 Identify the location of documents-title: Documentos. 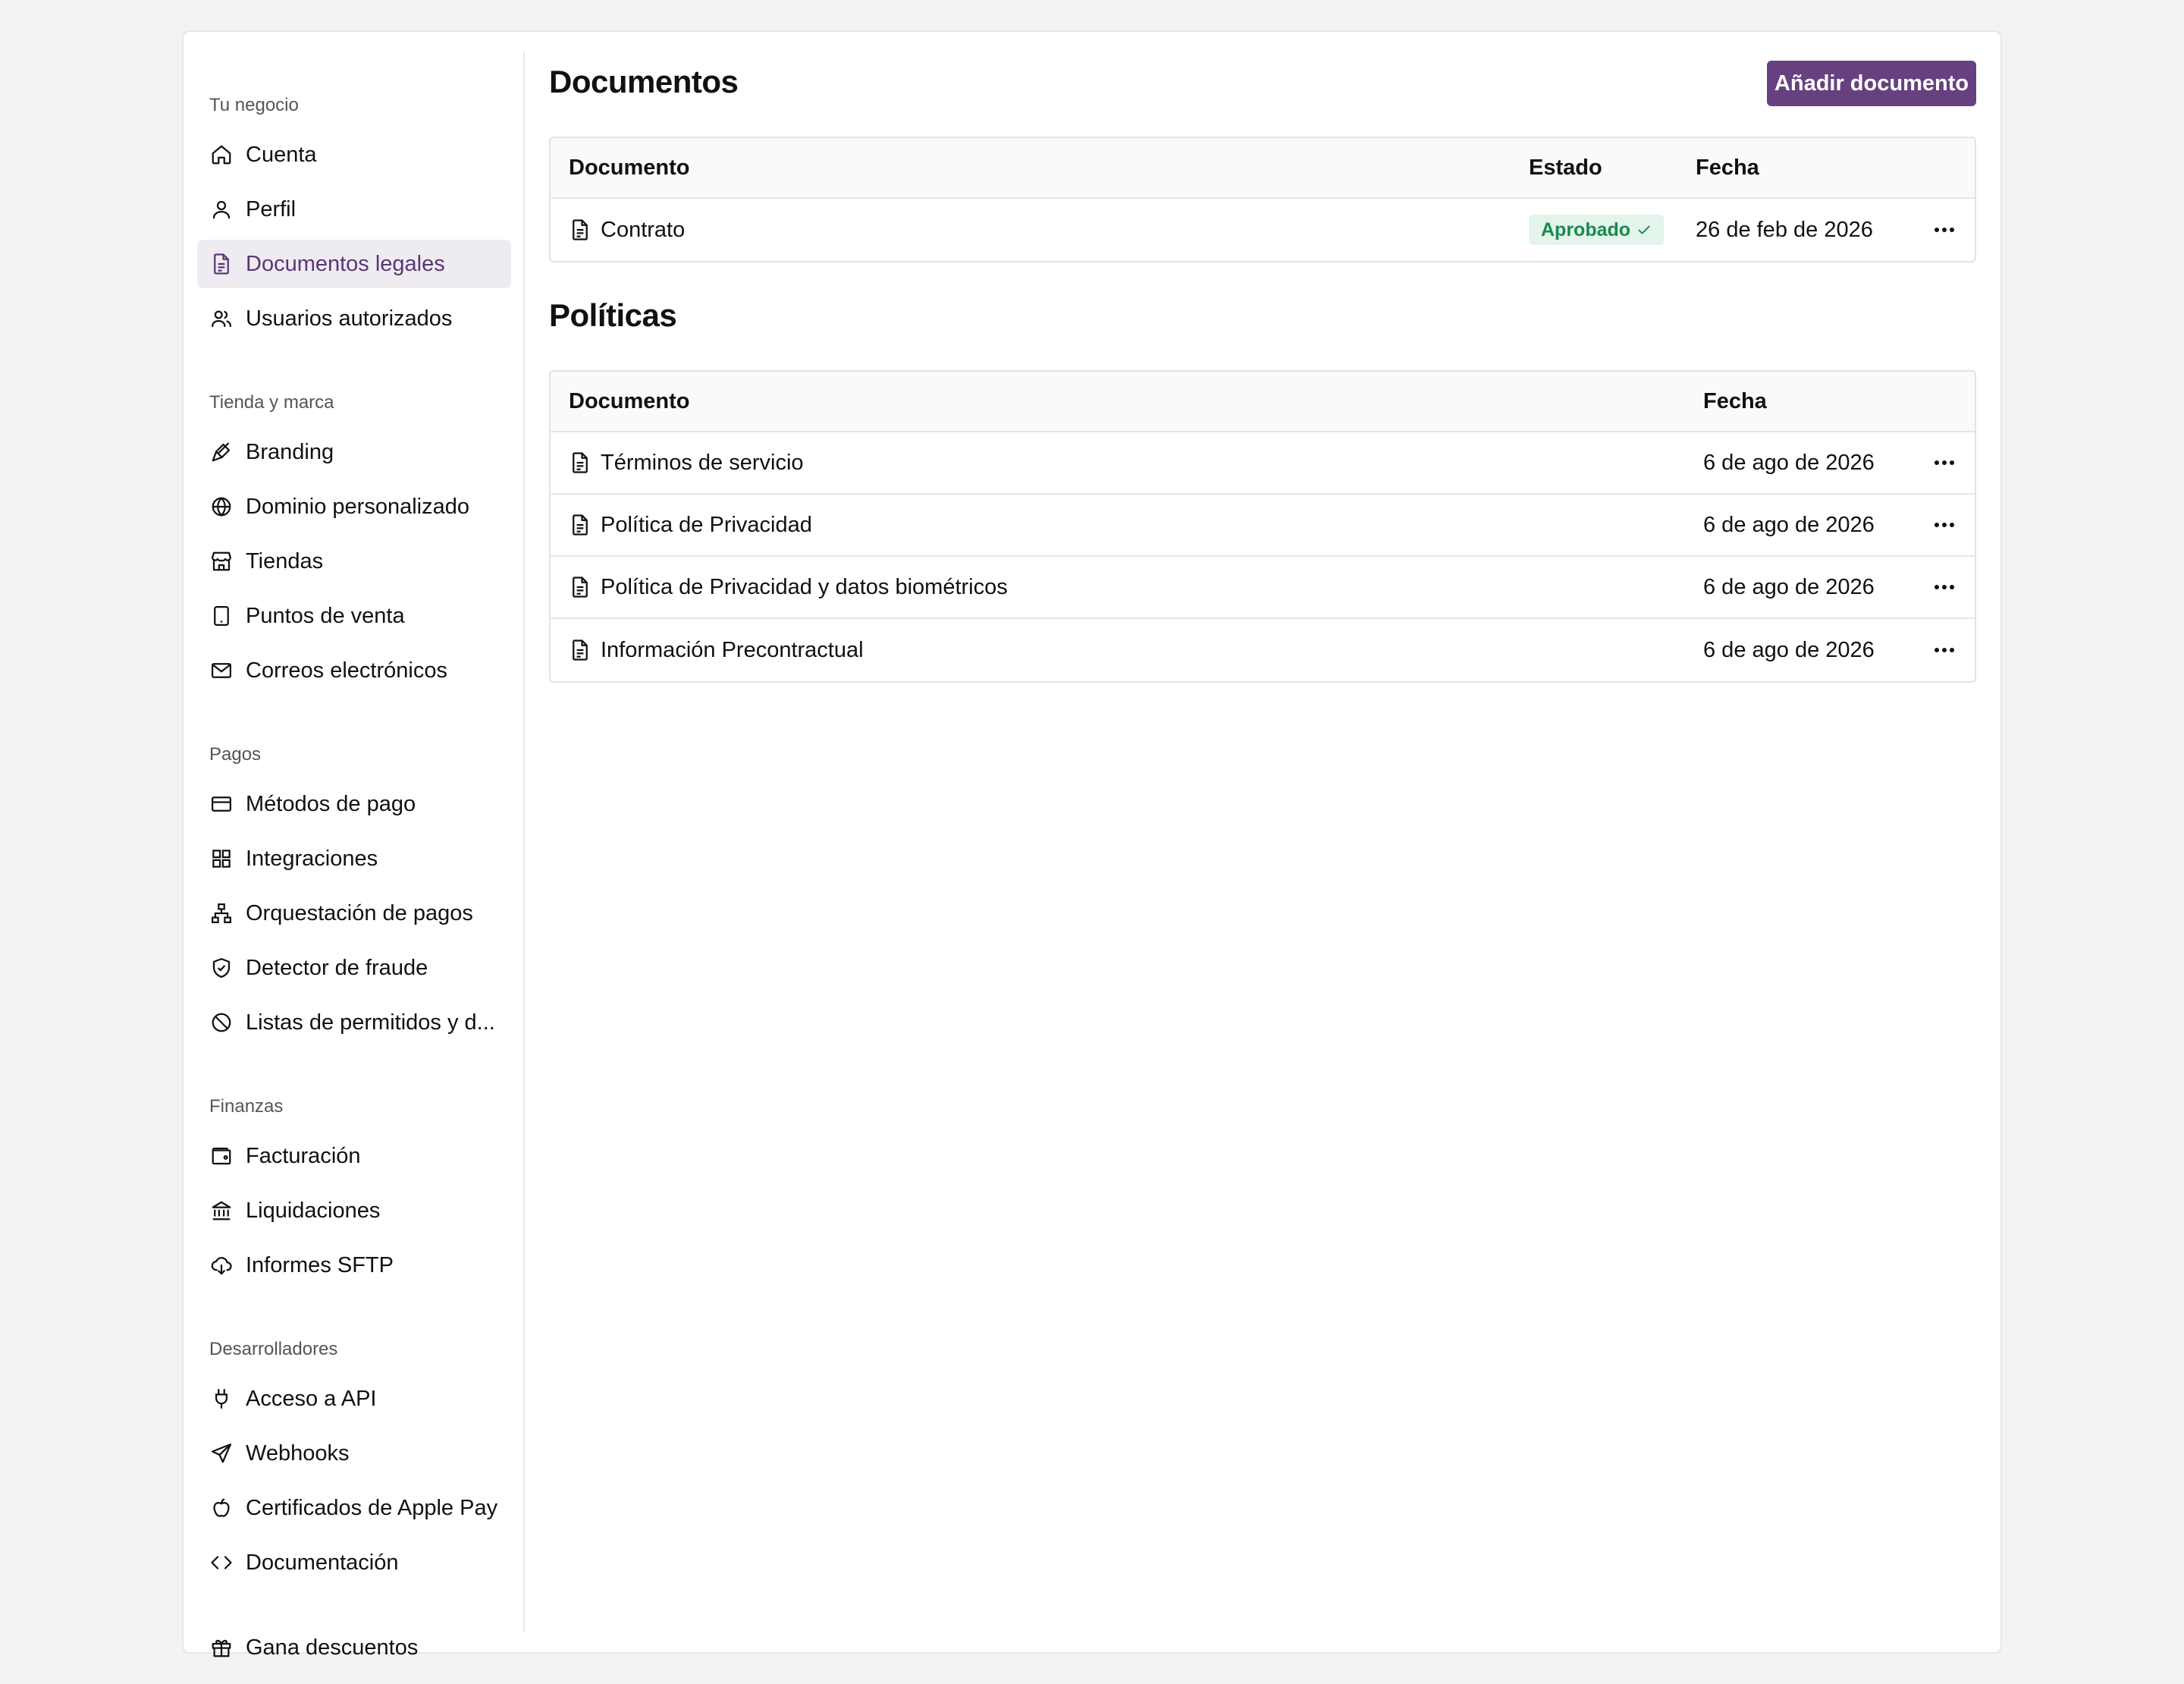
(644, 81).